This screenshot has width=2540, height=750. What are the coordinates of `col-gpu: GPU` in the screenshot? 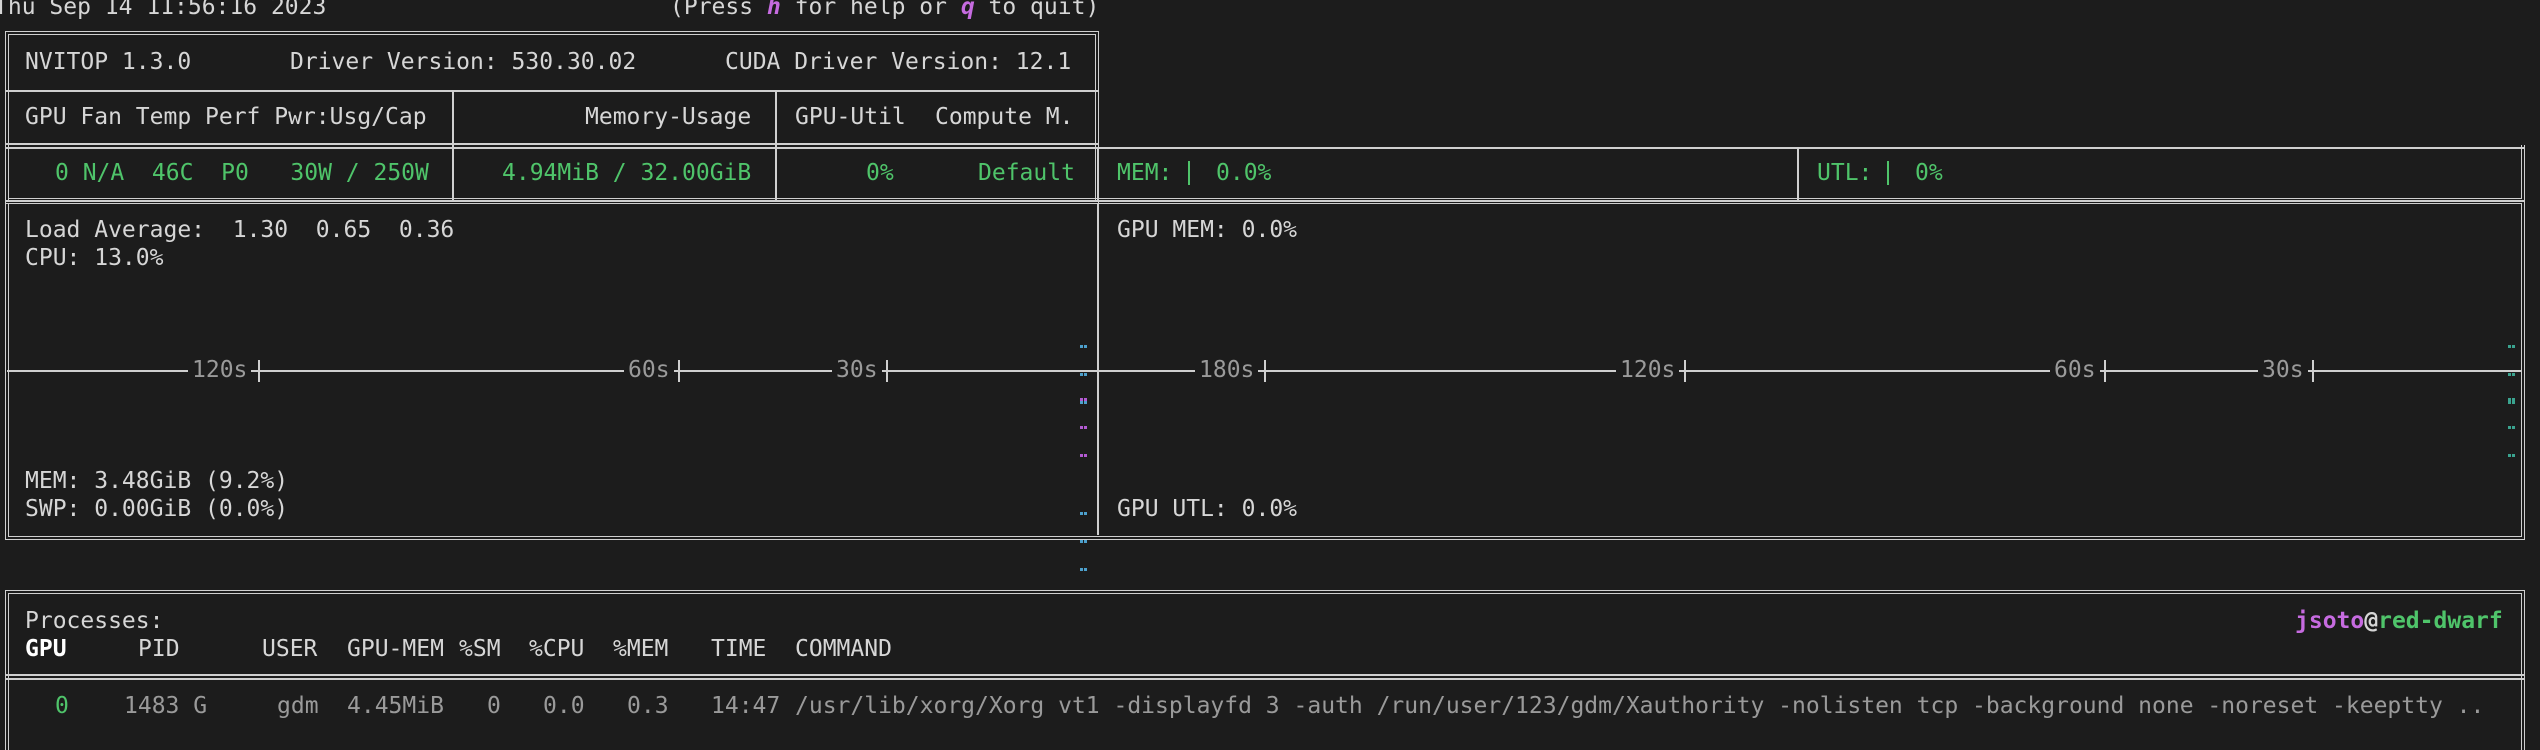 It's located at (46, 649).